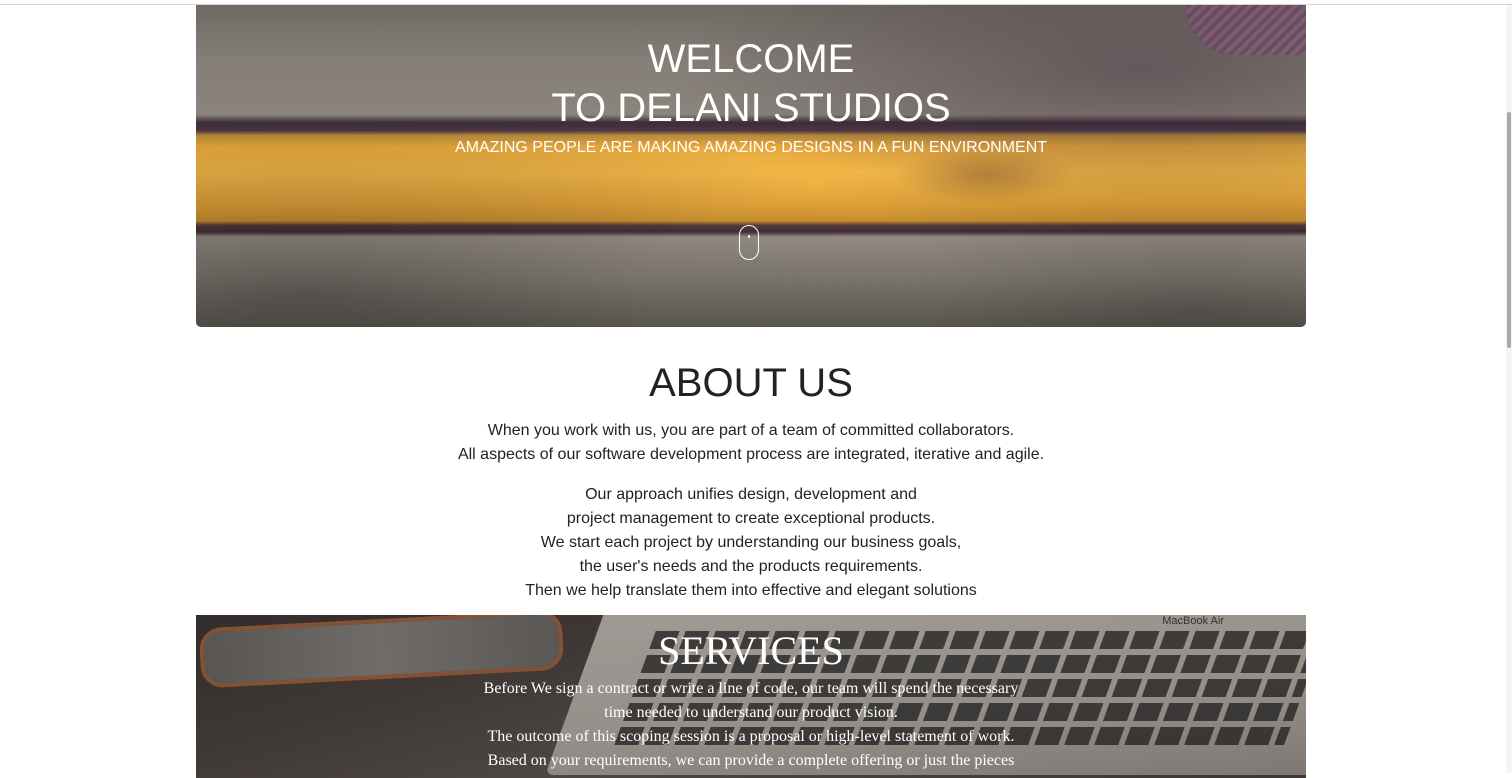 This screenshot has width=1512, height=778. I want to click on scrollbar-thumb, so click(1509, 230).